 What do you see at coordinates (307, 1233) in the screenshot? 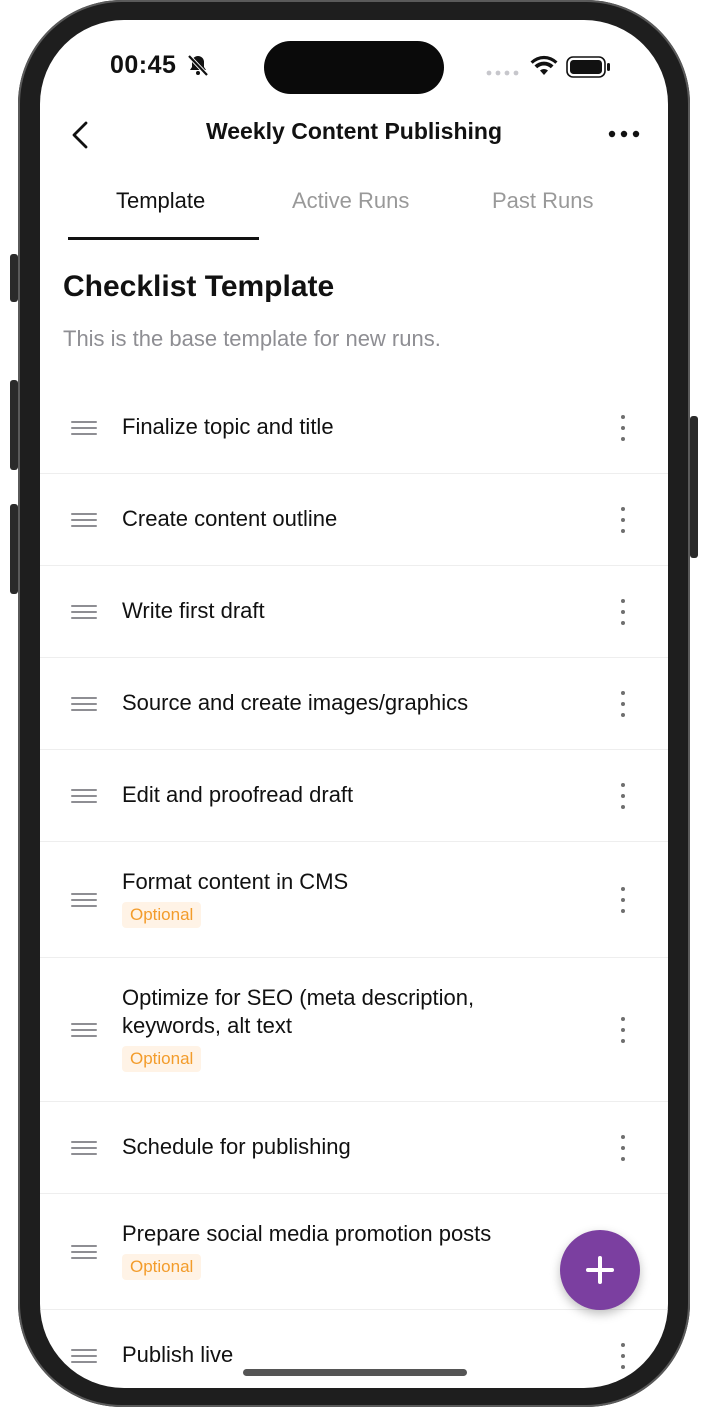
I see `item-label: Prepare social media promotion posts` at bounding box center [307, 1233].